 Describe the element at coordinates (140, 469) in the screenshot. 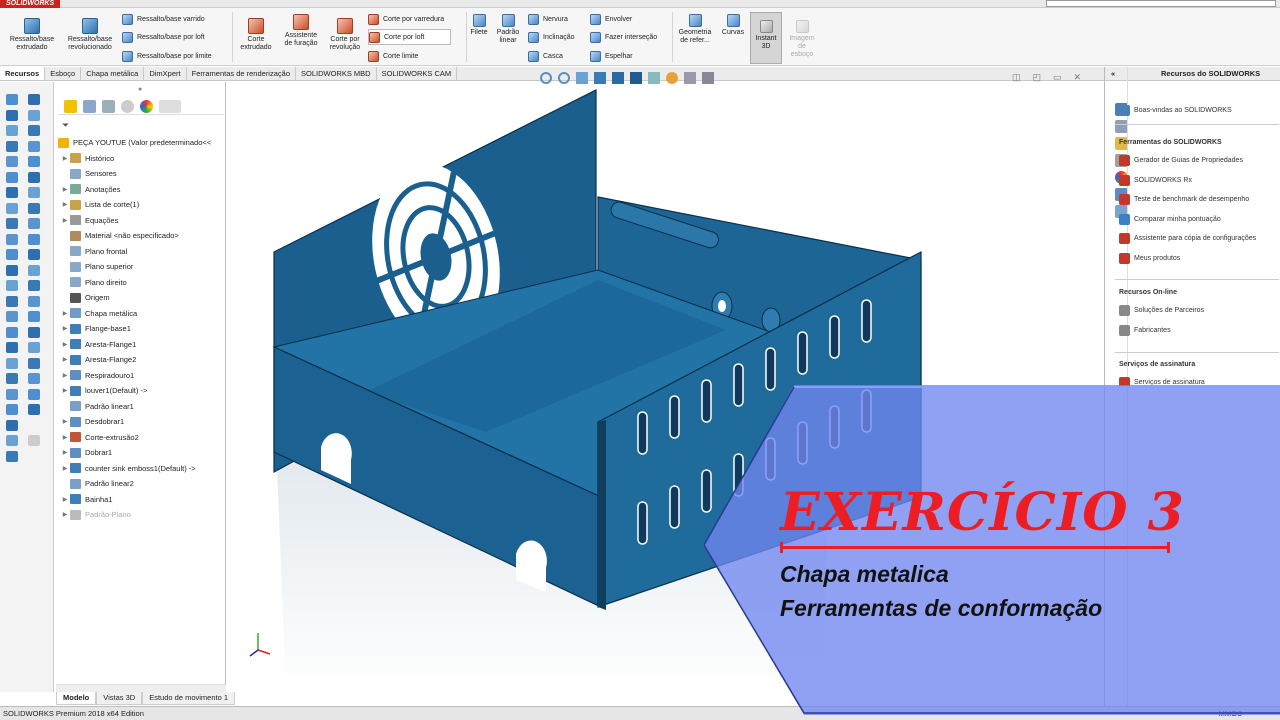

I see `tree-item: ▶ counter sink emboss1(Default) ->` at that location.